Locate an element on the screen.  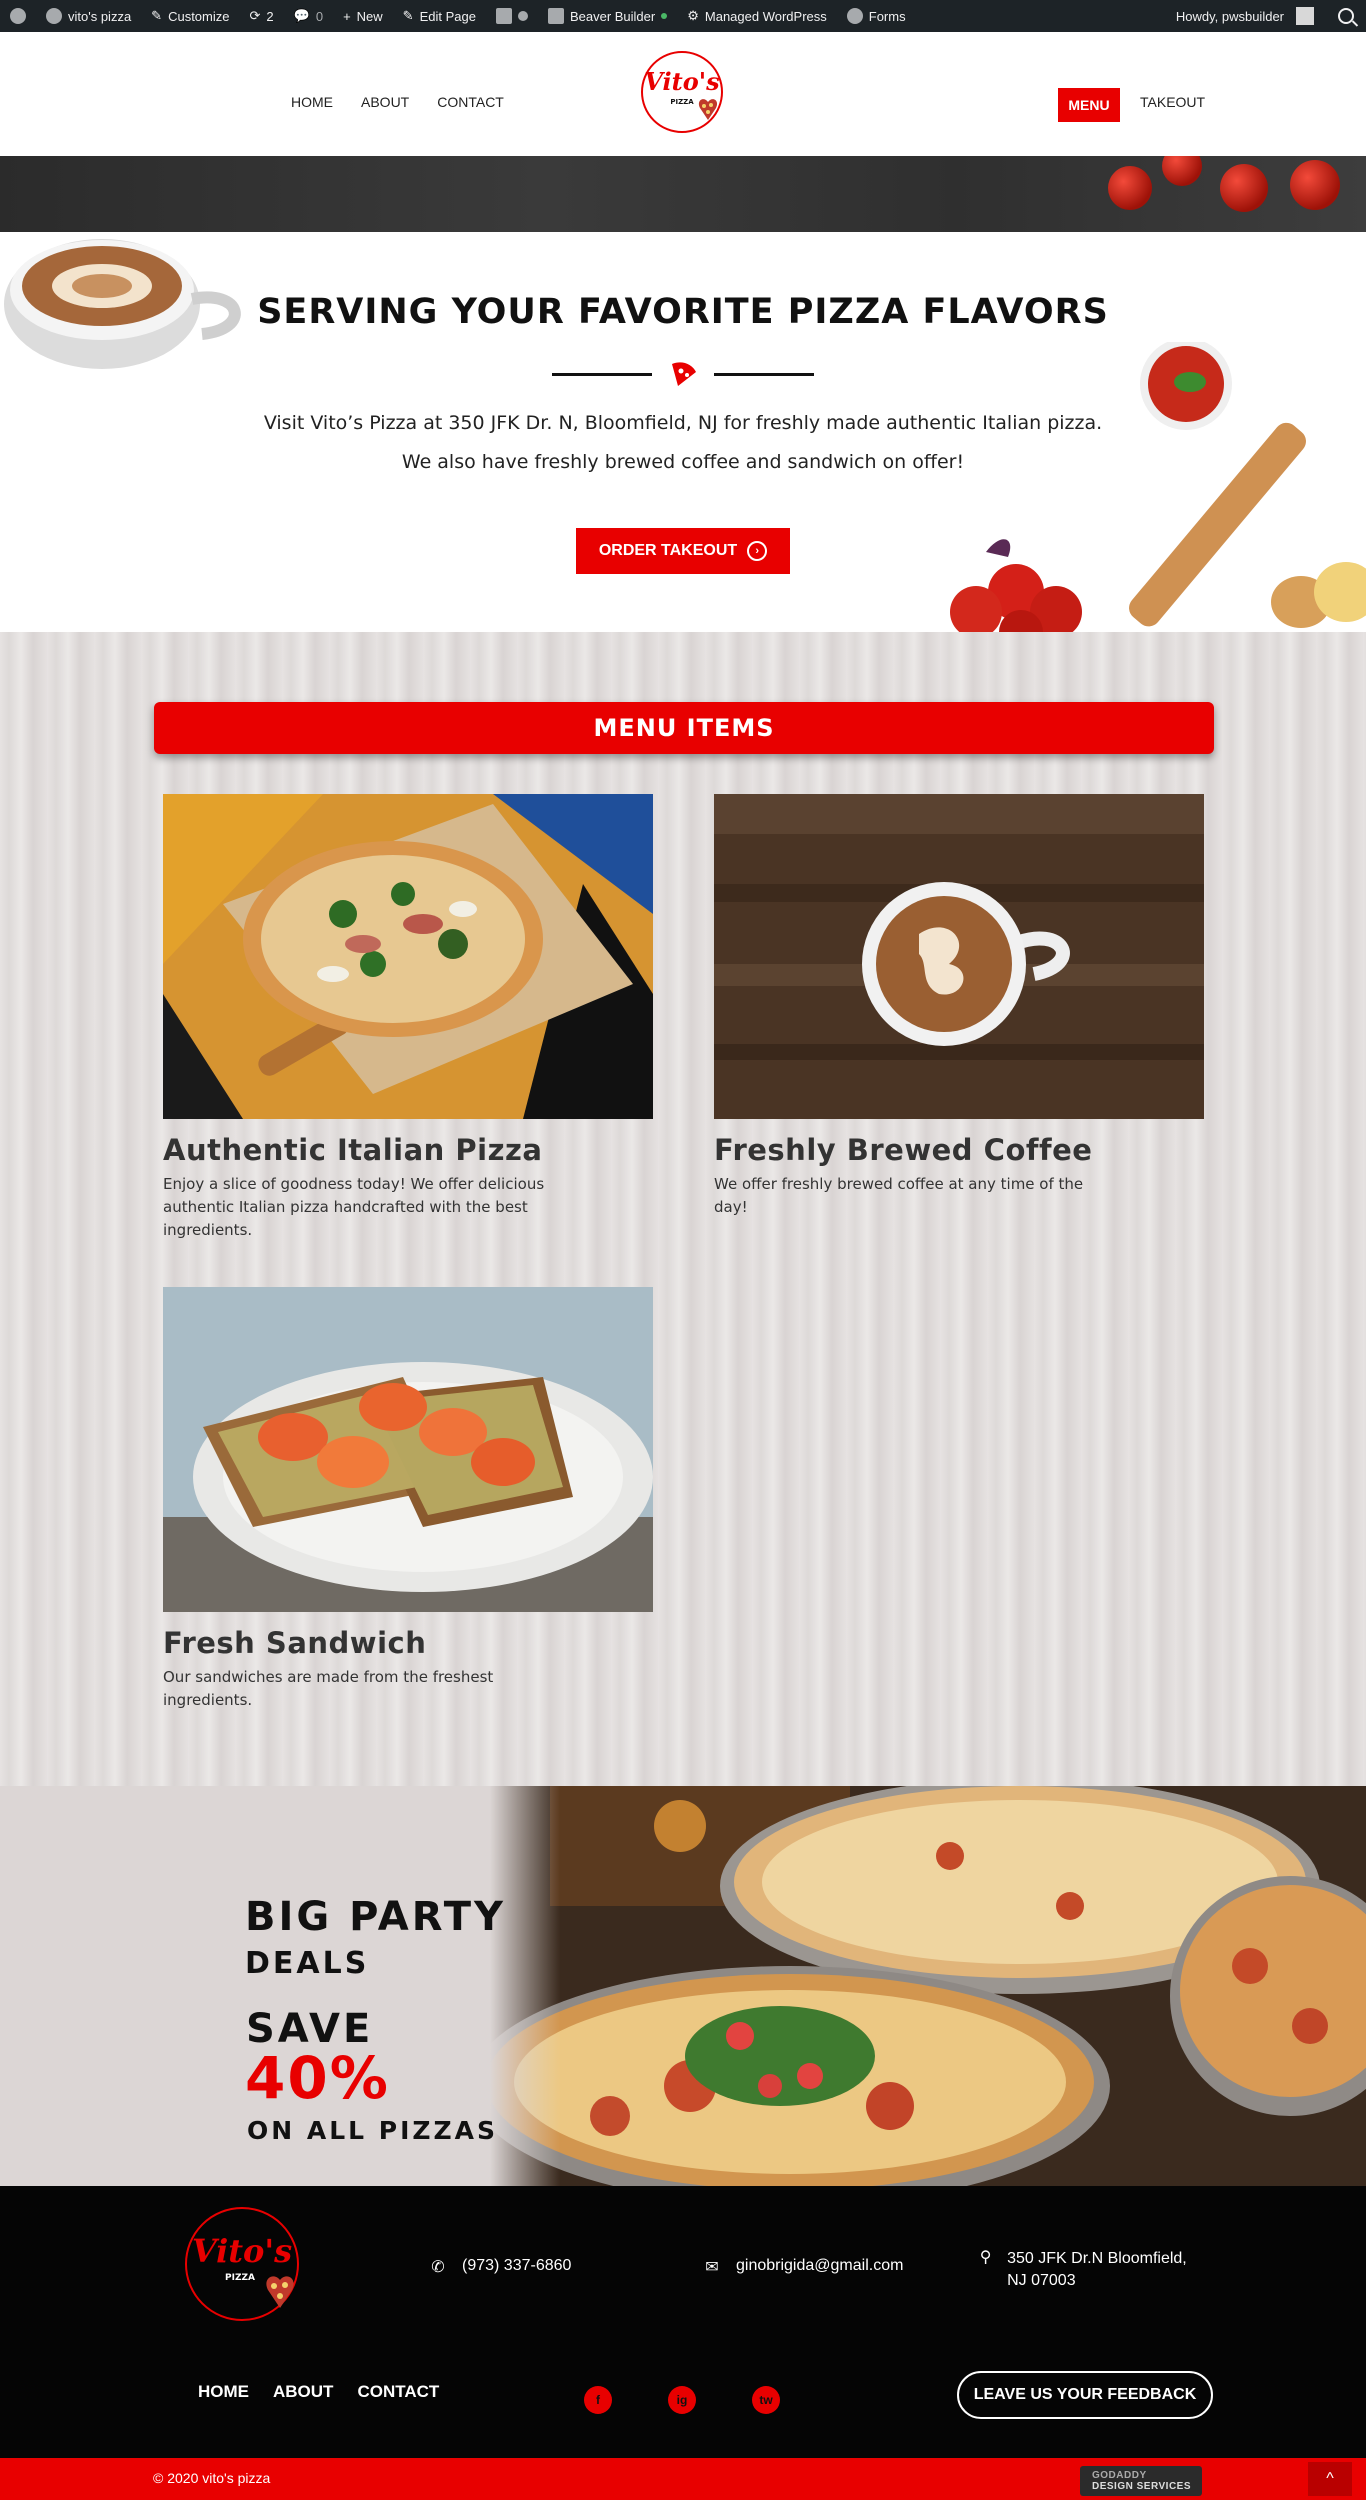
nav-contact: CONTACT is located at coordinates (470, 102).